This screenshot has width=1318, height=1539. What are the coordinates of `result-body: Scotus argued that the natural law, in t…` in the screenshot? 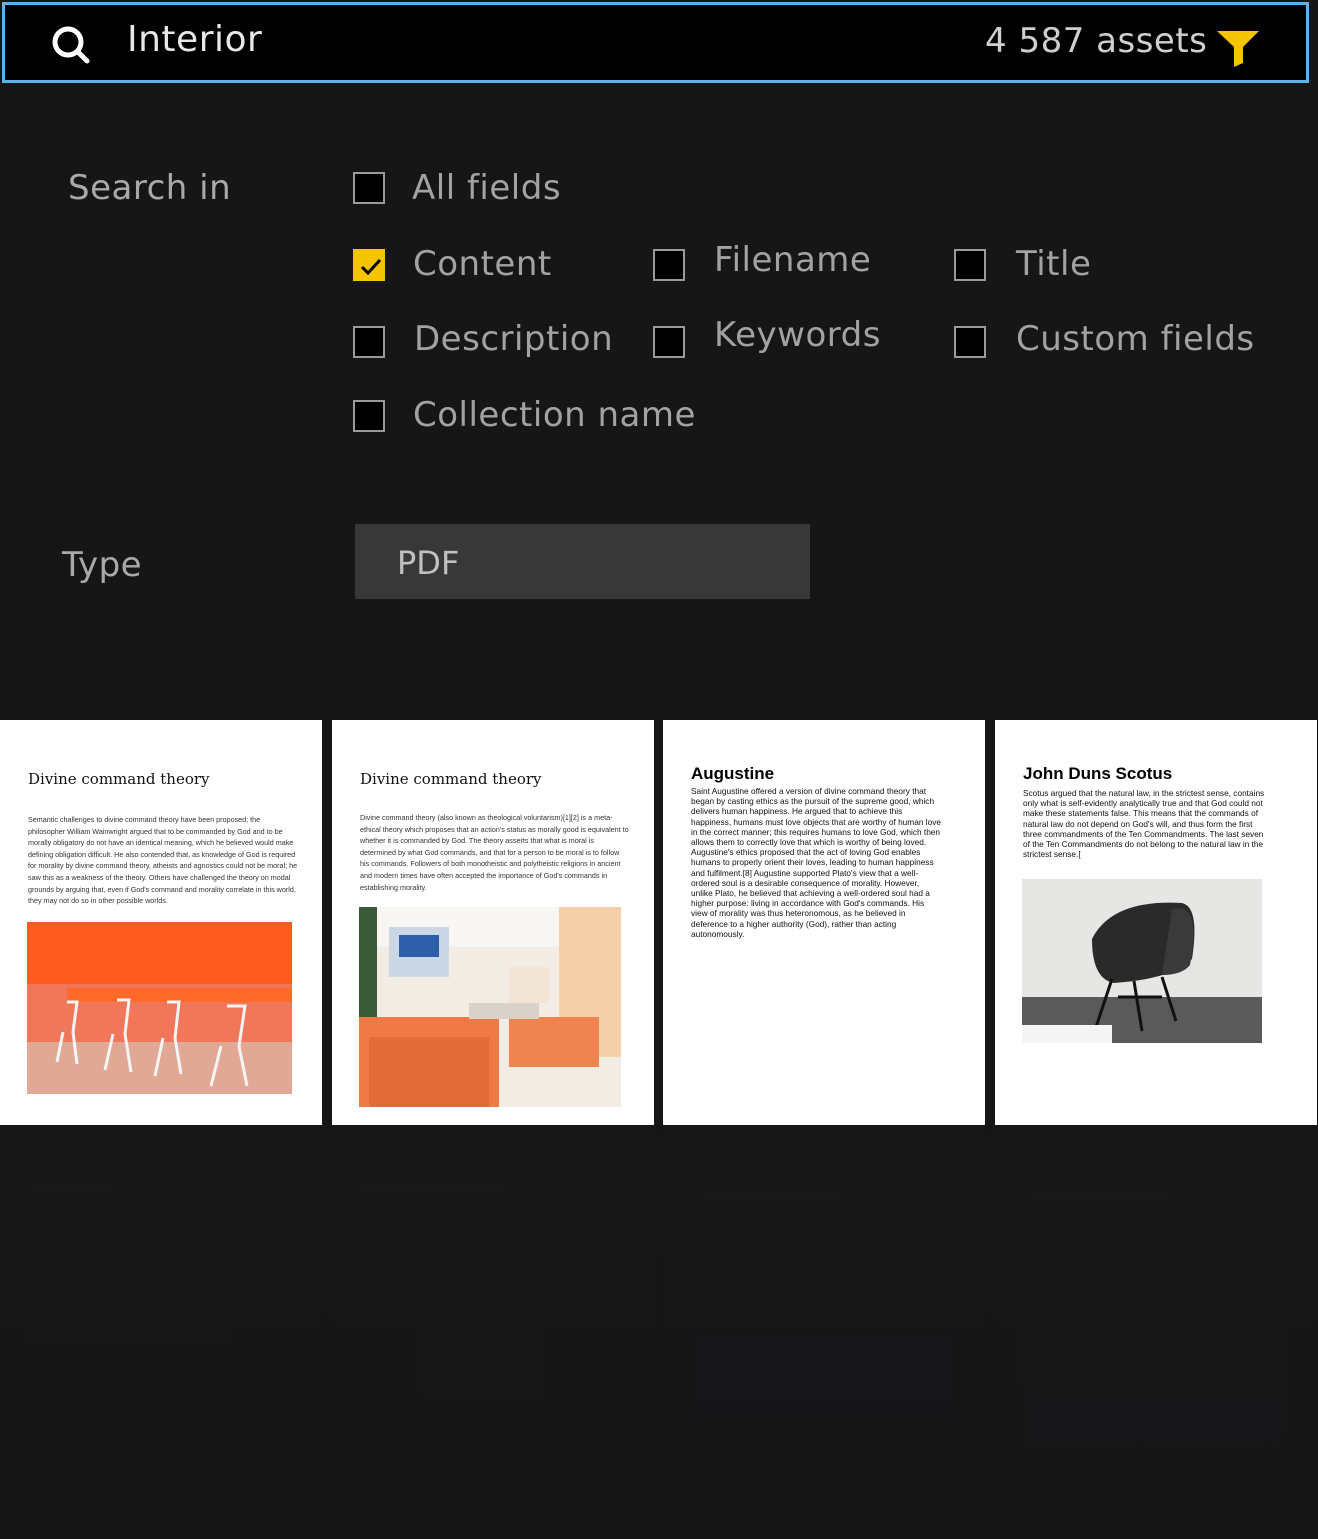 It's located at (1144, 824).